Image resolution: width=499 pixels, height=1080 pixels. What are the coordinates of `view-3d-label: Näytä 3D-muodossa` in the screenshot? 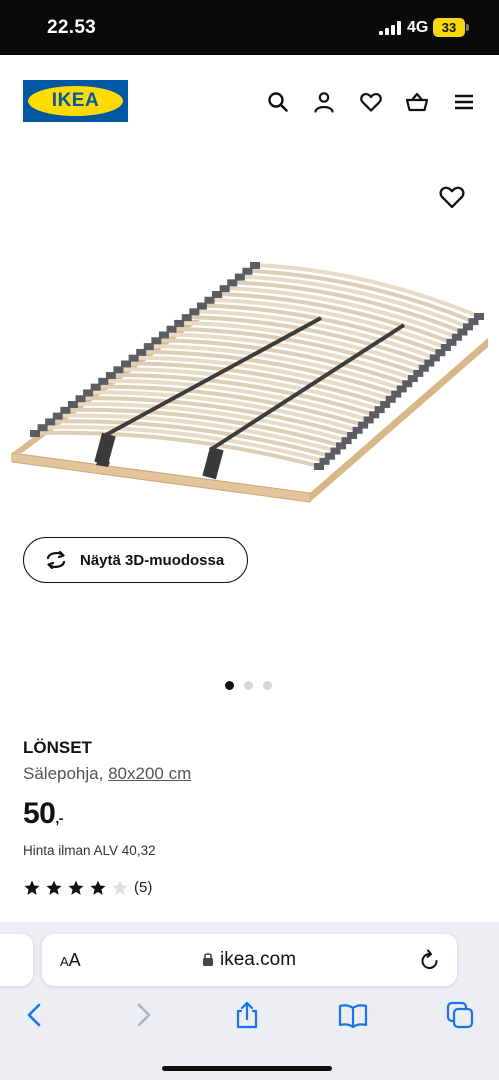 It's located at (152, 560).